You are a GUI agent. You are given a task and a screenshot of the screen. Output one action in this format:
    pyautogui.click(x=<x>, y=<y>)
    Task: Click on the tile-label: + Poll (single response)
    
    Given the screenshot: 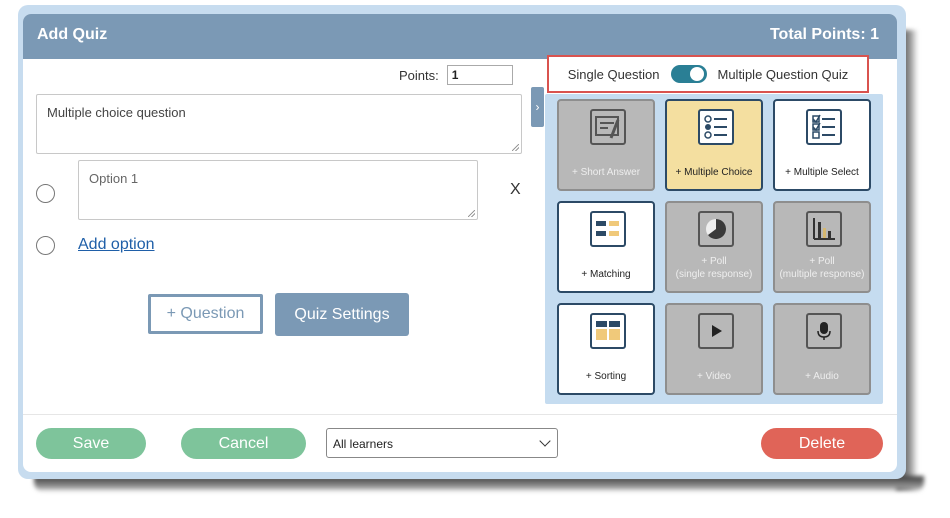 What is the action you would take?
    pyautogui.click(x=714, y=268)
    